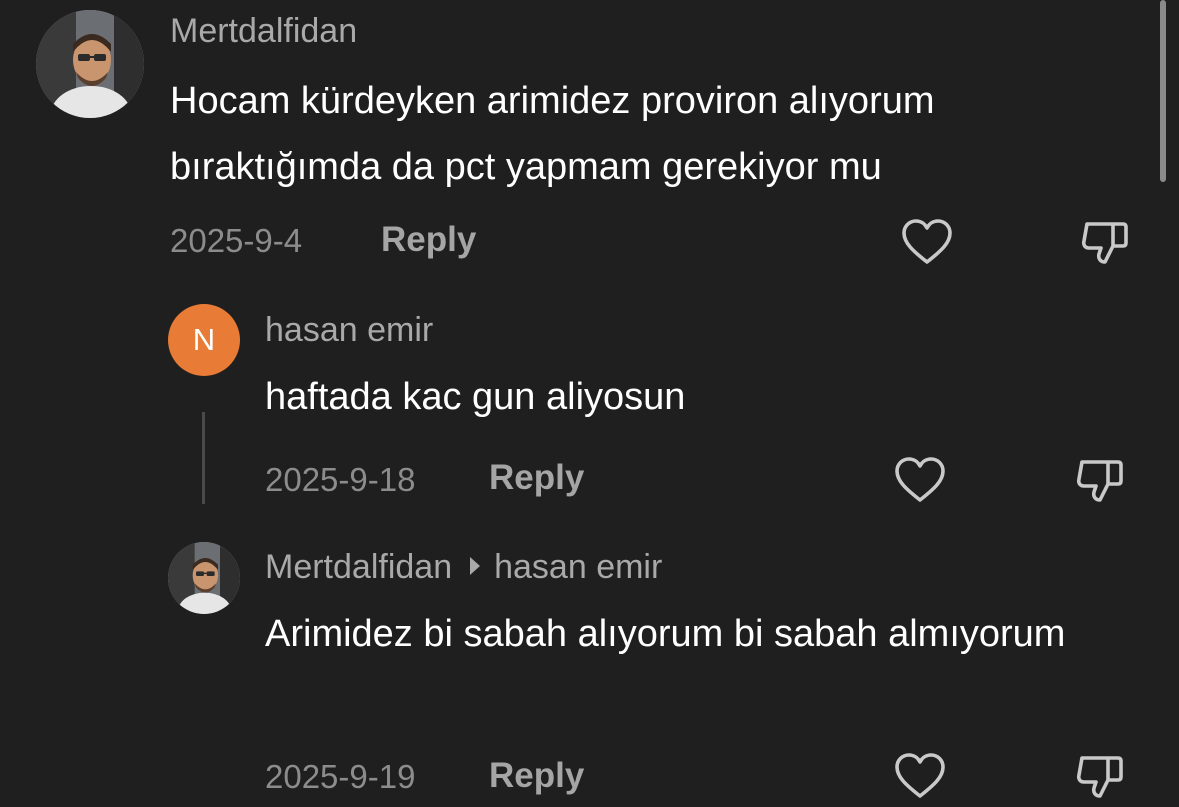 The width and height of the screenshot is (1179, 807). I want to click on comment-date: 2025-9-4, so click(236, 240).